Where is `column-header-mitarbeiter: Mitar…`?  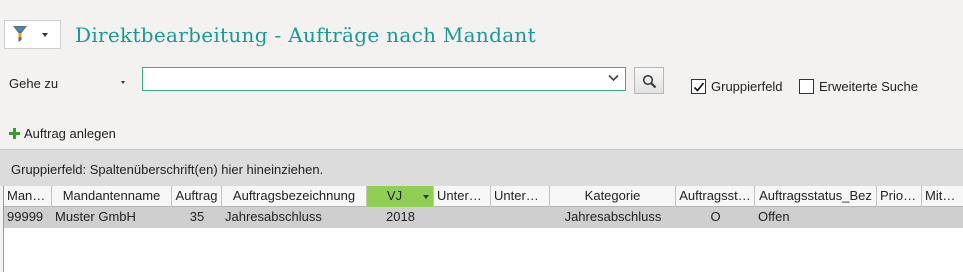 column-header-mitarbeiter: Mitar… is located at coordinates (942, 196).